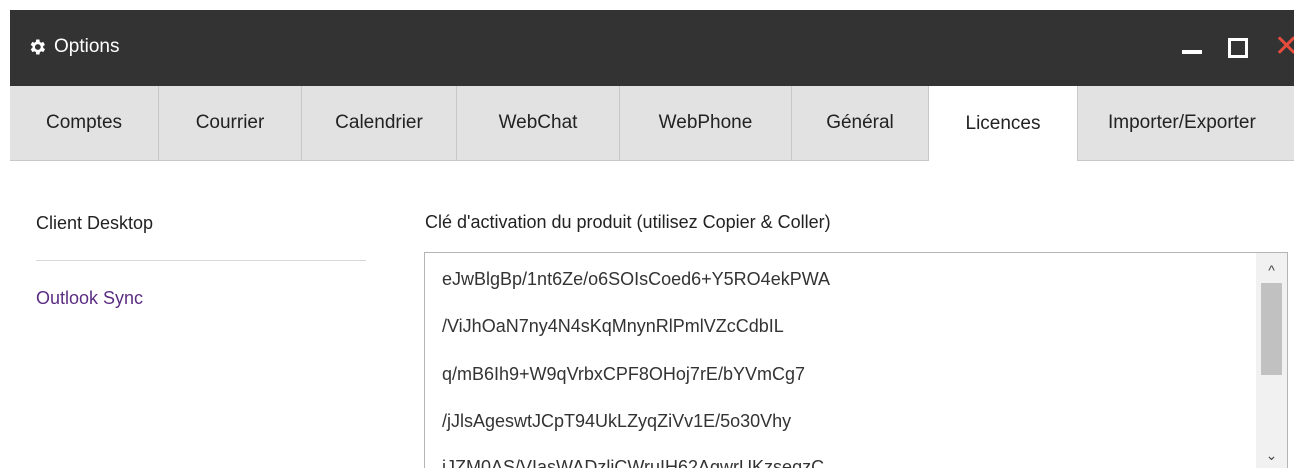  I want to click on tab-calendrier: Calendrier, so click(379, 123).